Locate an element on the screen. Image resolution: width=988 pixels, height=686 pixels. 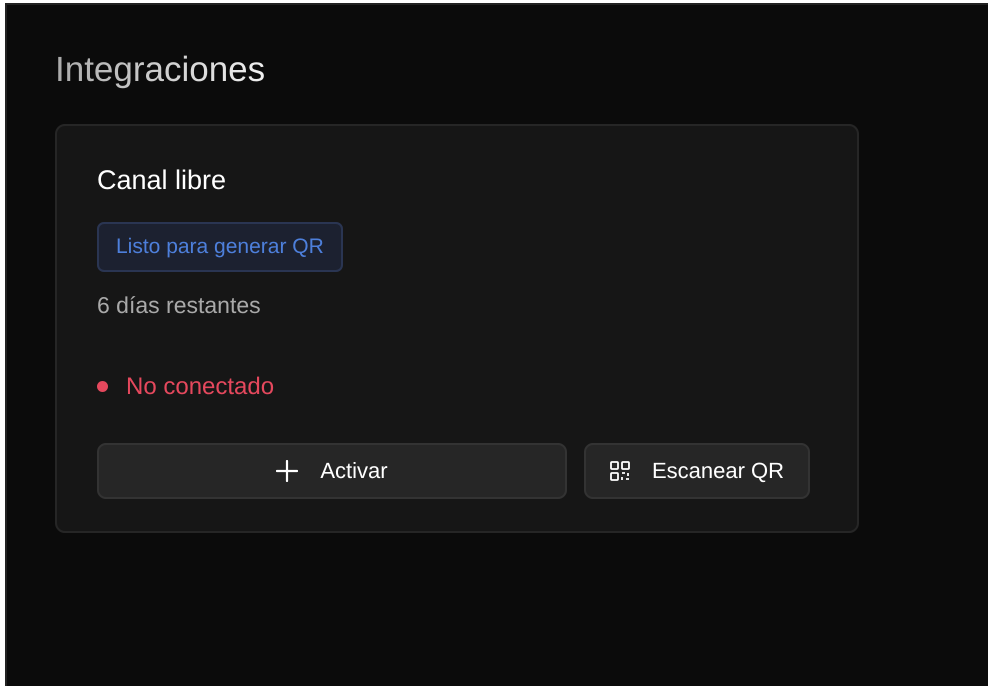
qr-code-icon is located at coordinates (620, 470).